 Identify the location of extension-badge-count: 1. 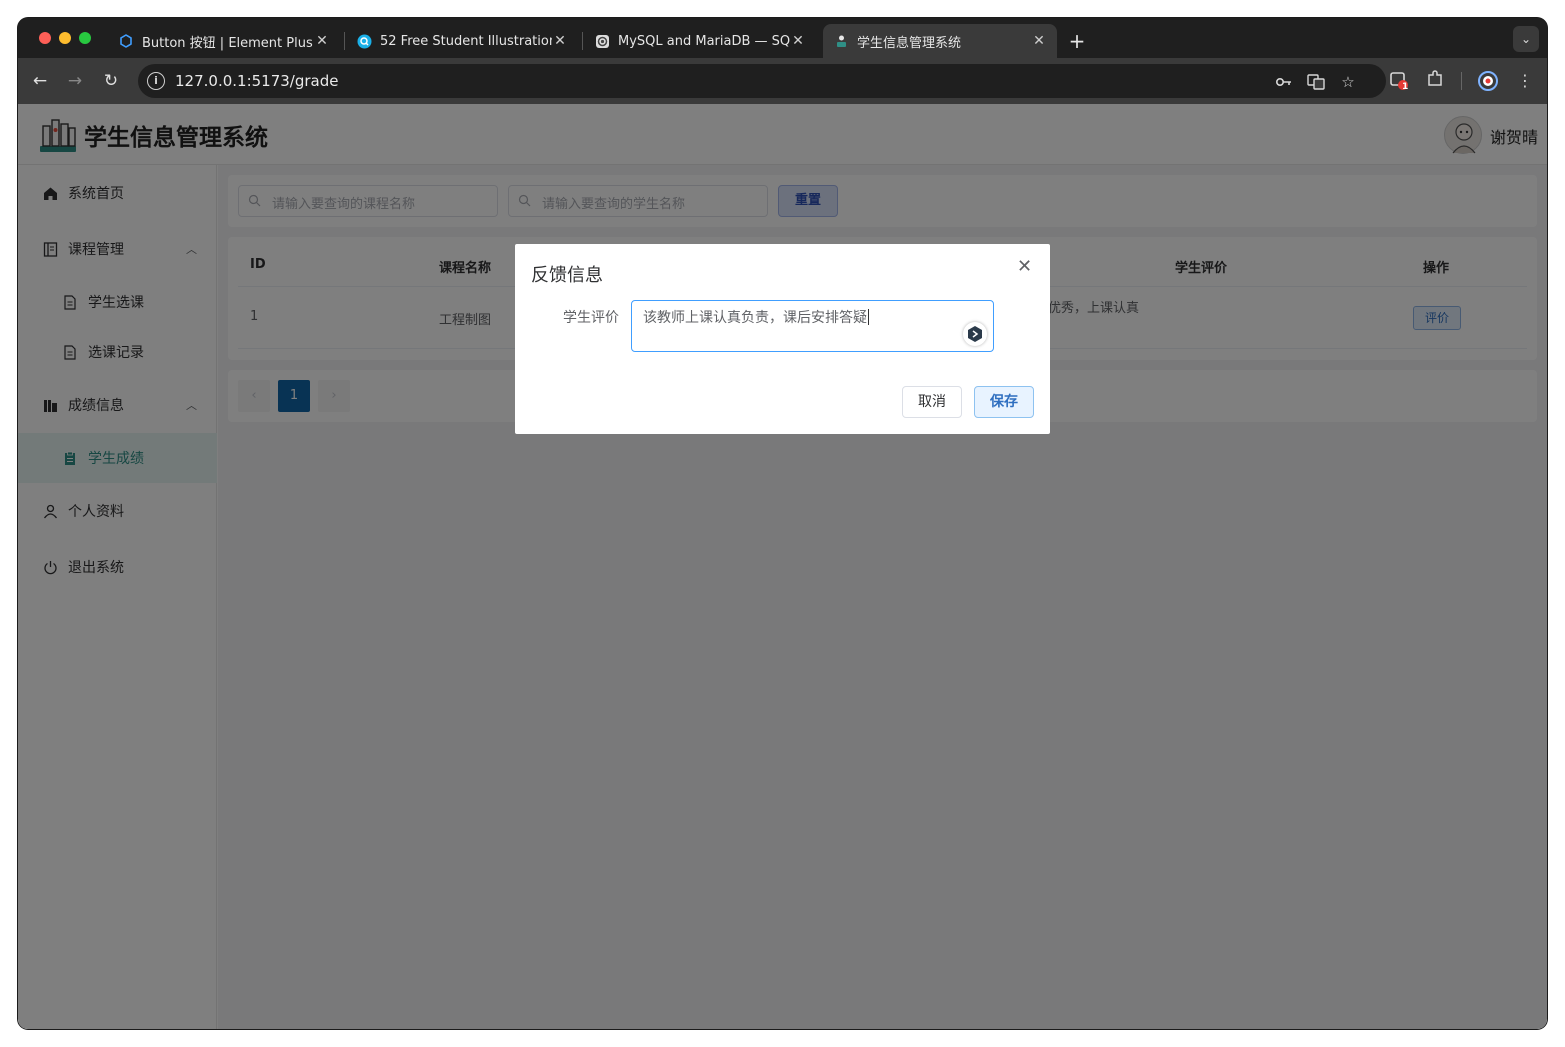
(1405, 87).